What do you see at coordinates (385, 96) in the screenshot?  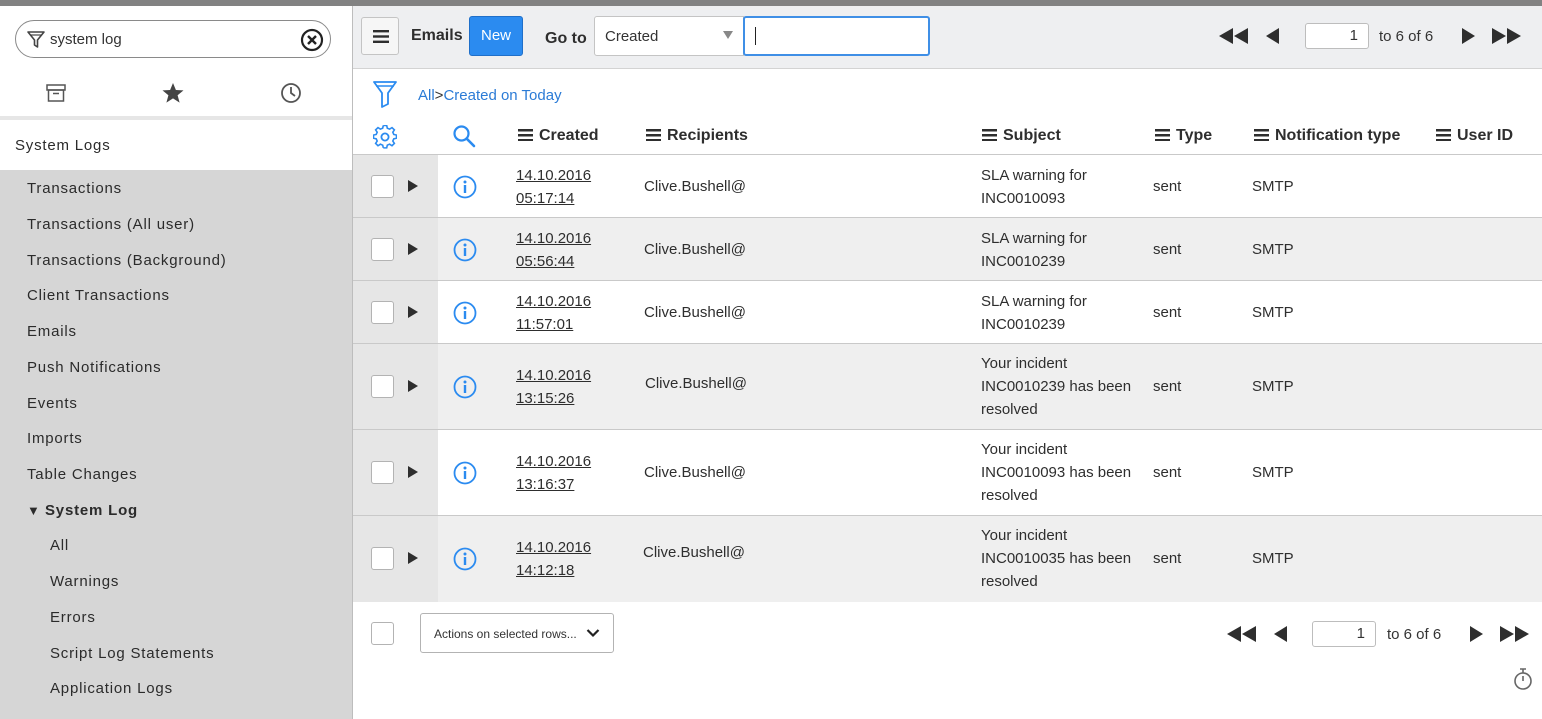 I see `funnel-icon` at bounding box center [385, 96].